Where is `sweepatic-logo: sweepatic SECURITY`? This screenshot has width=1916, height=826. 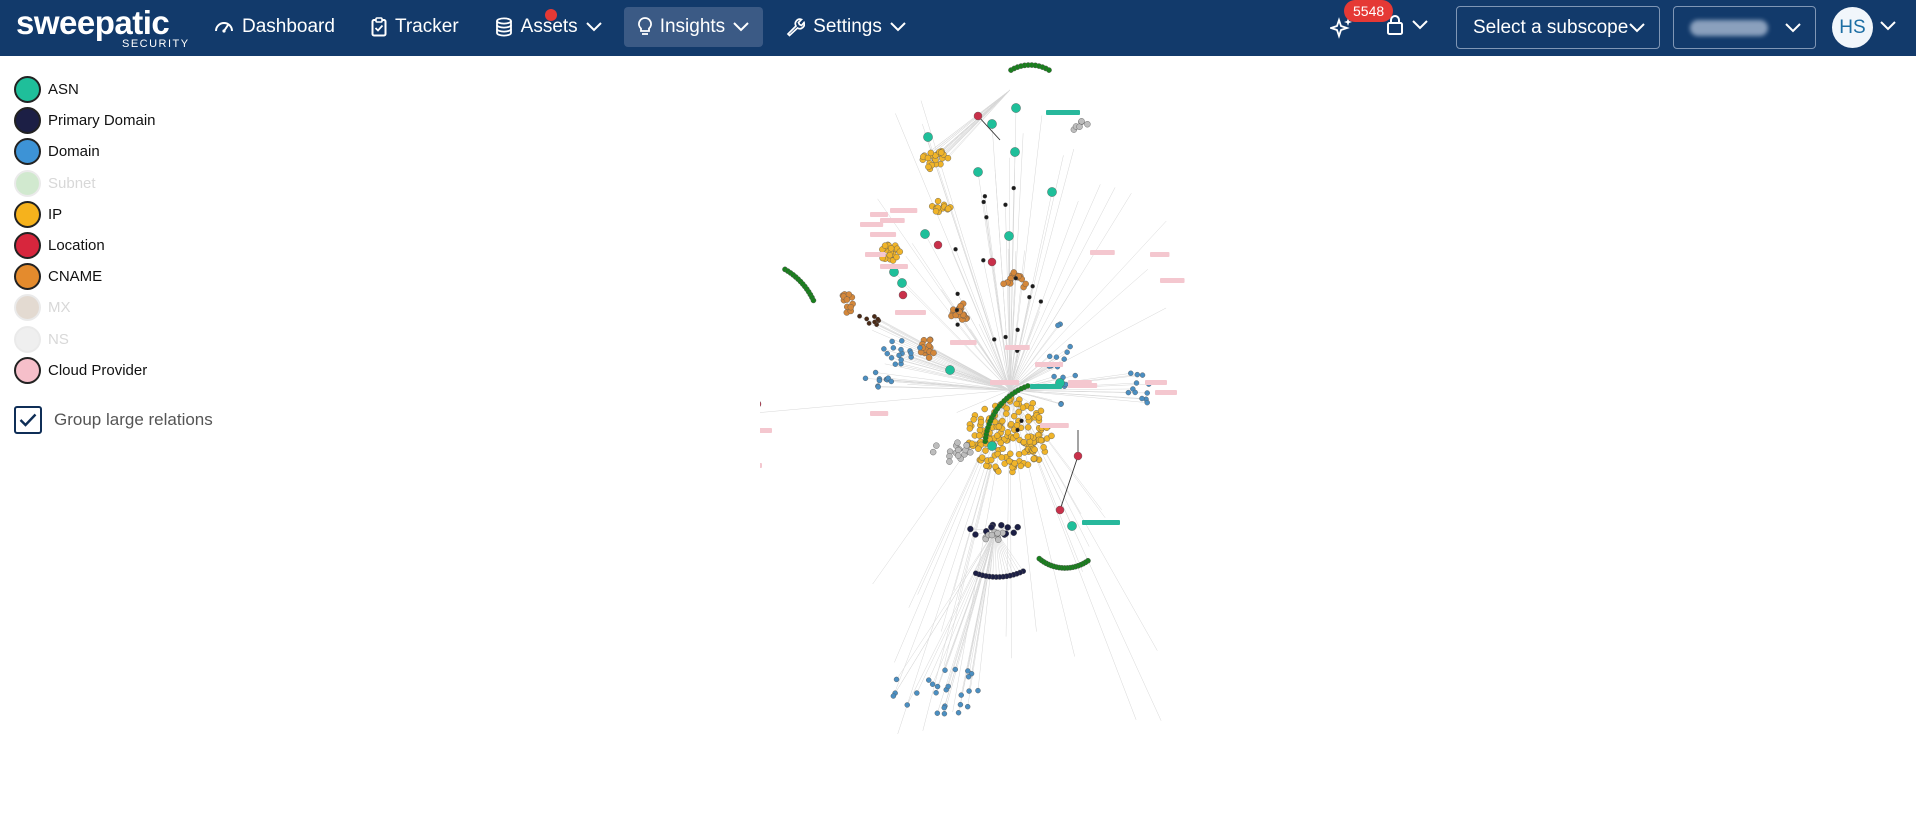
sweepatic-logo: sweepatic SECURITY is located at coordinates (102, 28).